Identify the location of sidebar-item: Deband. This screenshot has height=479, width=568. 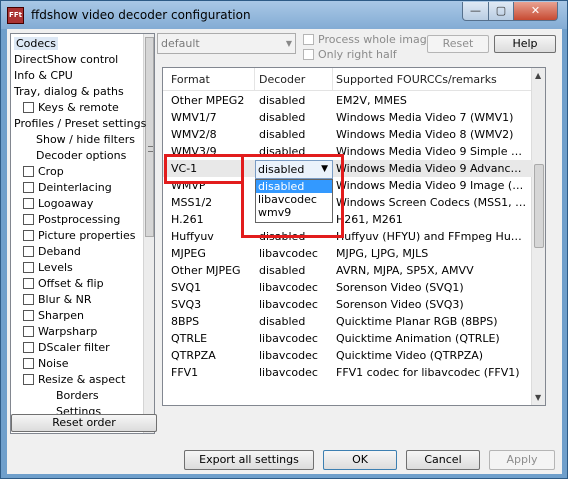
(52, 252).